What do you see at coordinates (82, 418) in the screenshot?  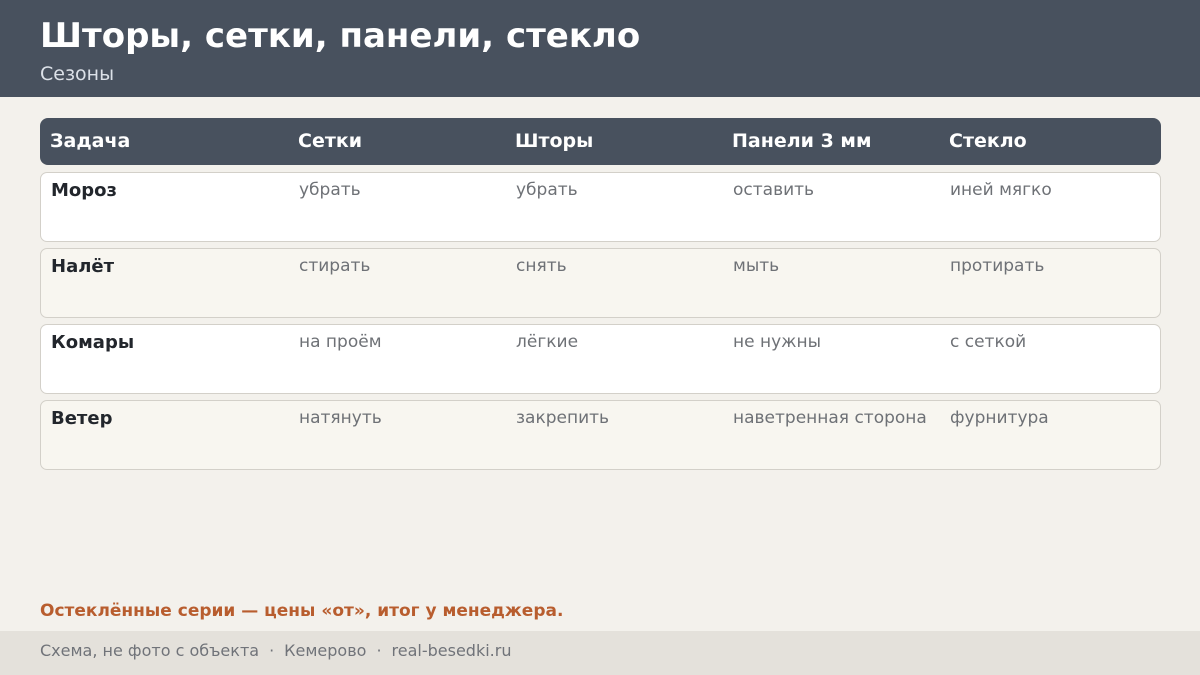 I see `row-label: Ветер` at bounding box center [82, 418].